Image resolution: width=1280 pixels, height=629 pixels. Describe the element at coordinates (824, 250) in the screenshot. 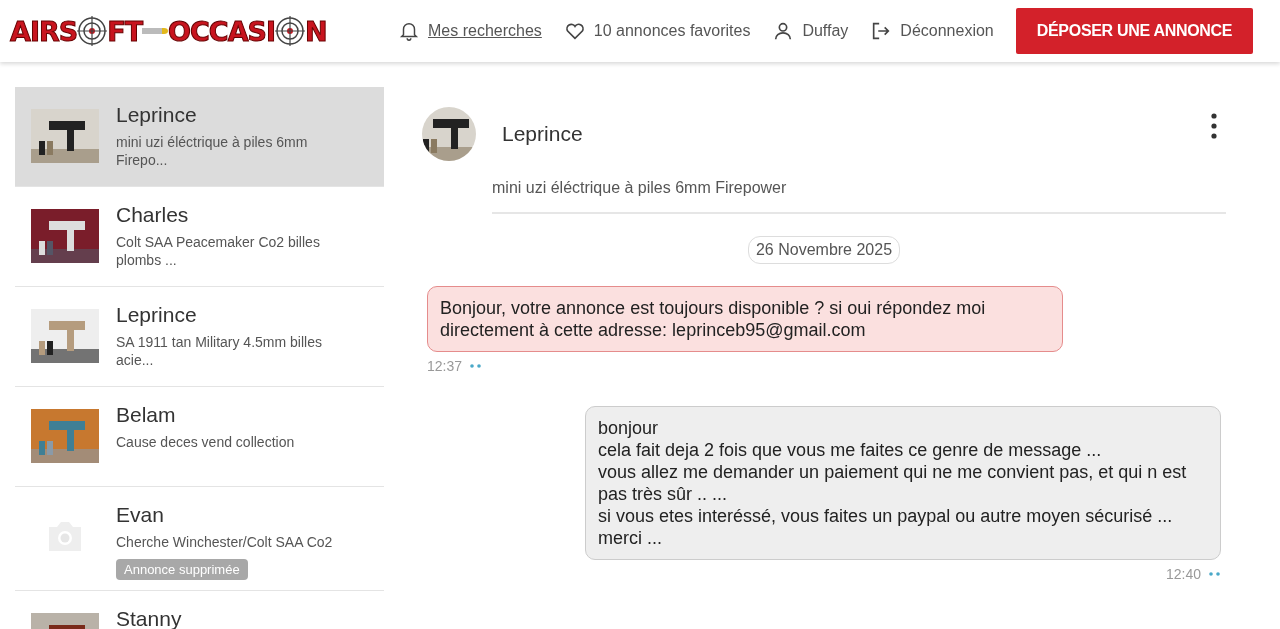

I see `date-label: 26 Novembre 2025` at that location.